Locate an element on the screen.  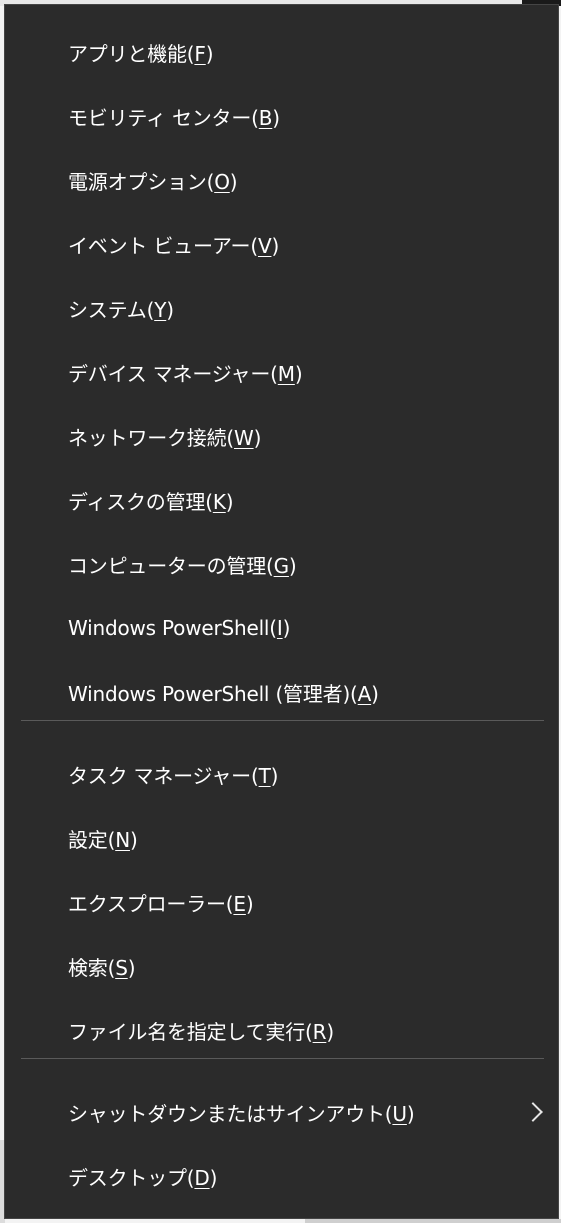
menu-item-w: ネットワーク接続(W) is located at coordinates (281, 436).